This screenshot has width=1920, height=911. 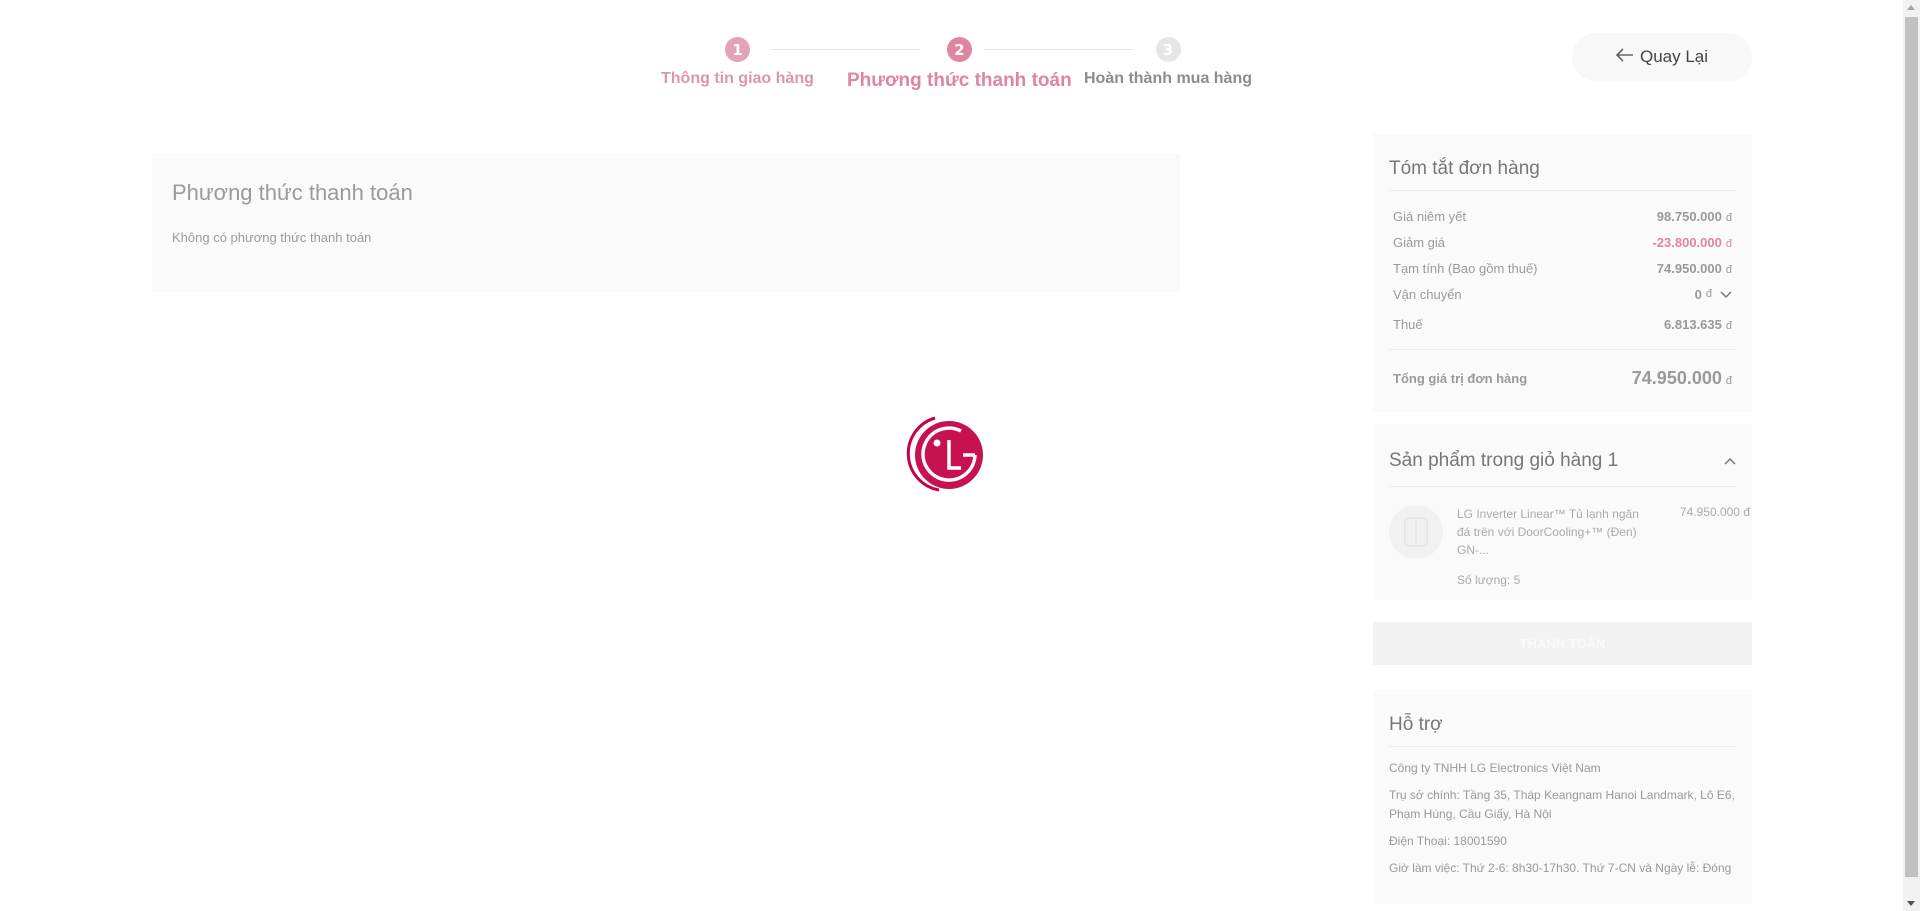 I want to click on step-payment-method: 2 Phương thức thanh toán, so click(x=959, y=64).